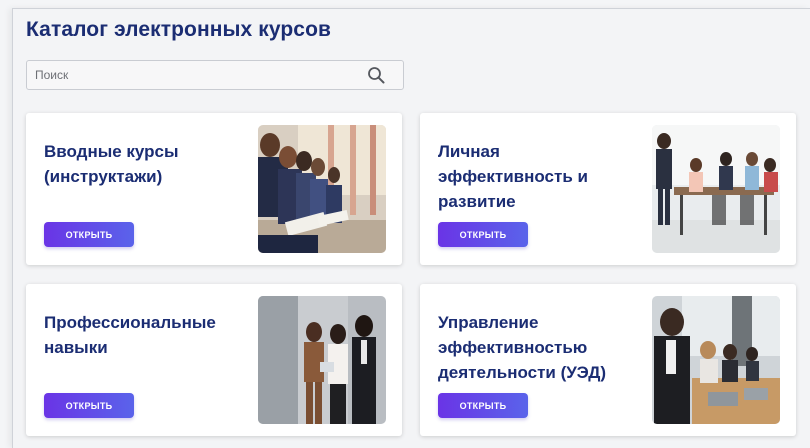  I want to click on search-input, so click(195, 75).